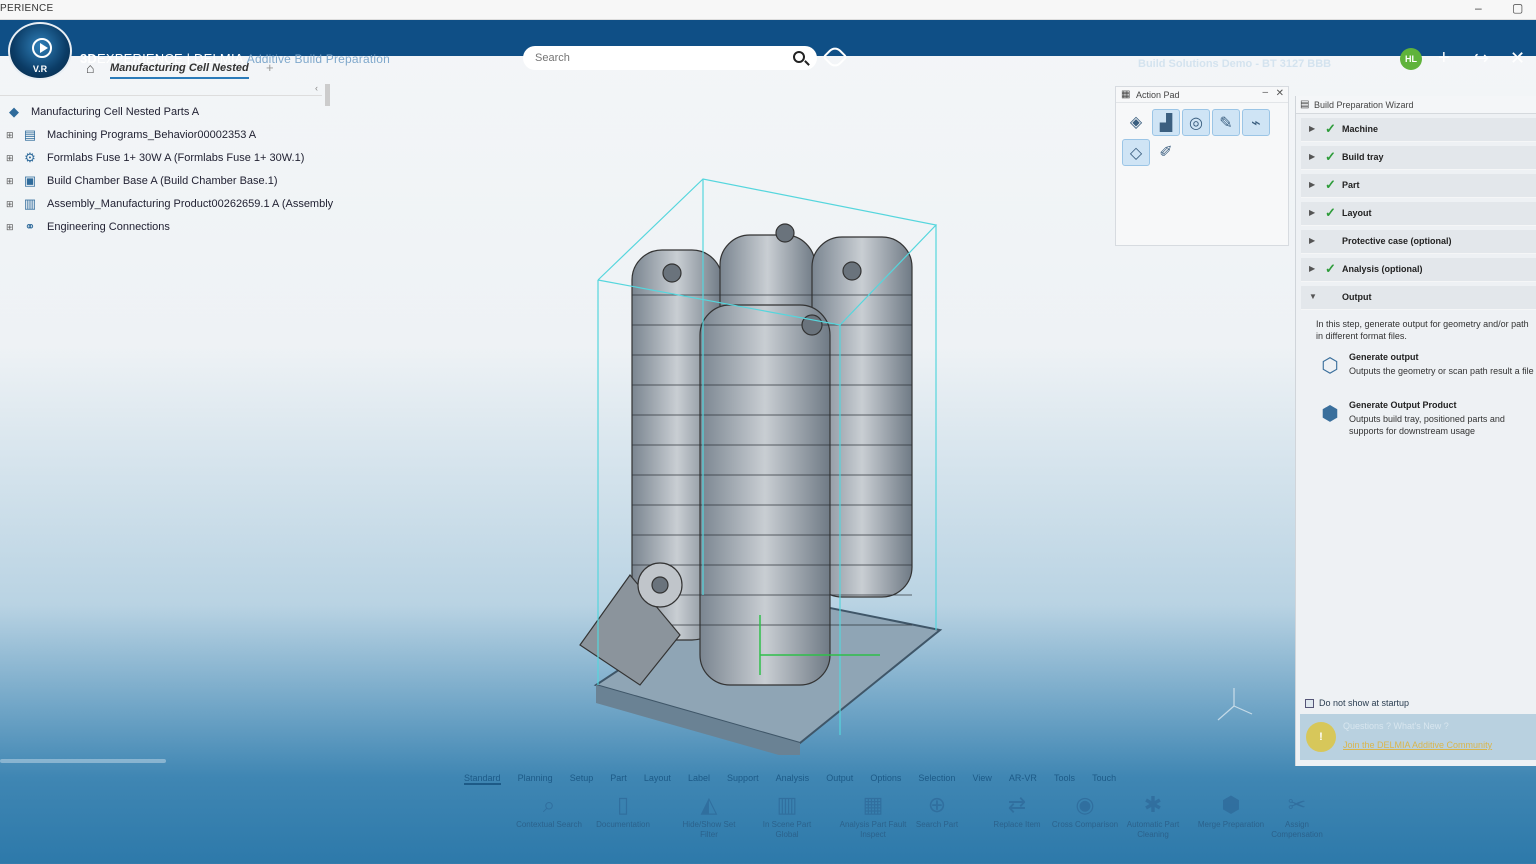  Describe the element at coordinates (1265, 92) in the screenshot. I see `minimize-pad-icon: –` at that location.